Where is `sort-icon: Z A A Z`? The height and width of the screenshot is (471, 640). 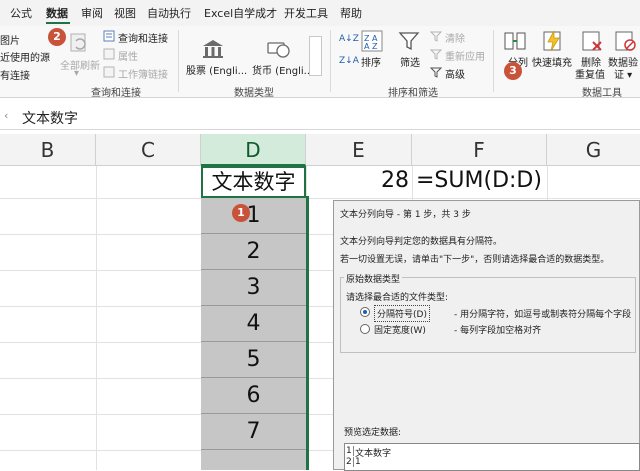
sort-icon: Z A A Z is located at coordinates (372, 41).